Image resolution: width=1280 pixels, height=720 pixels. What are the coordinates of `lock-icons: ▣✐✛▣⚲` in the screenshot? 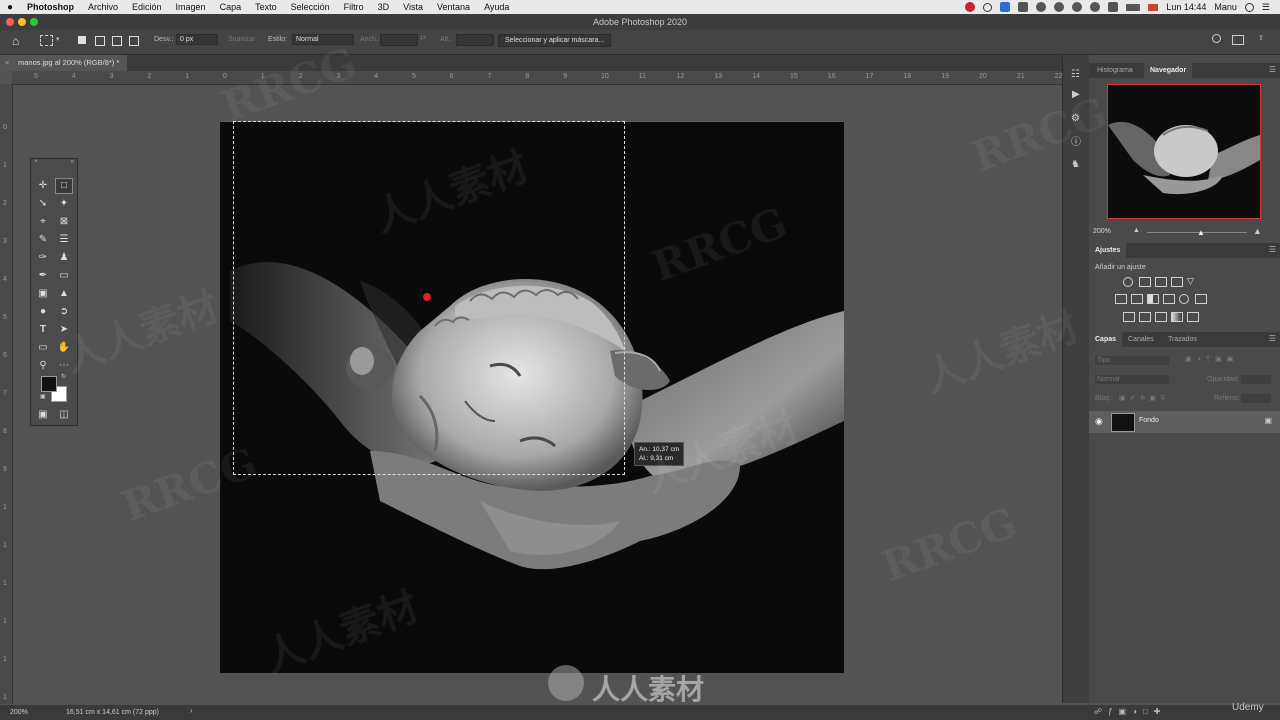 It's located at (1144, 398).